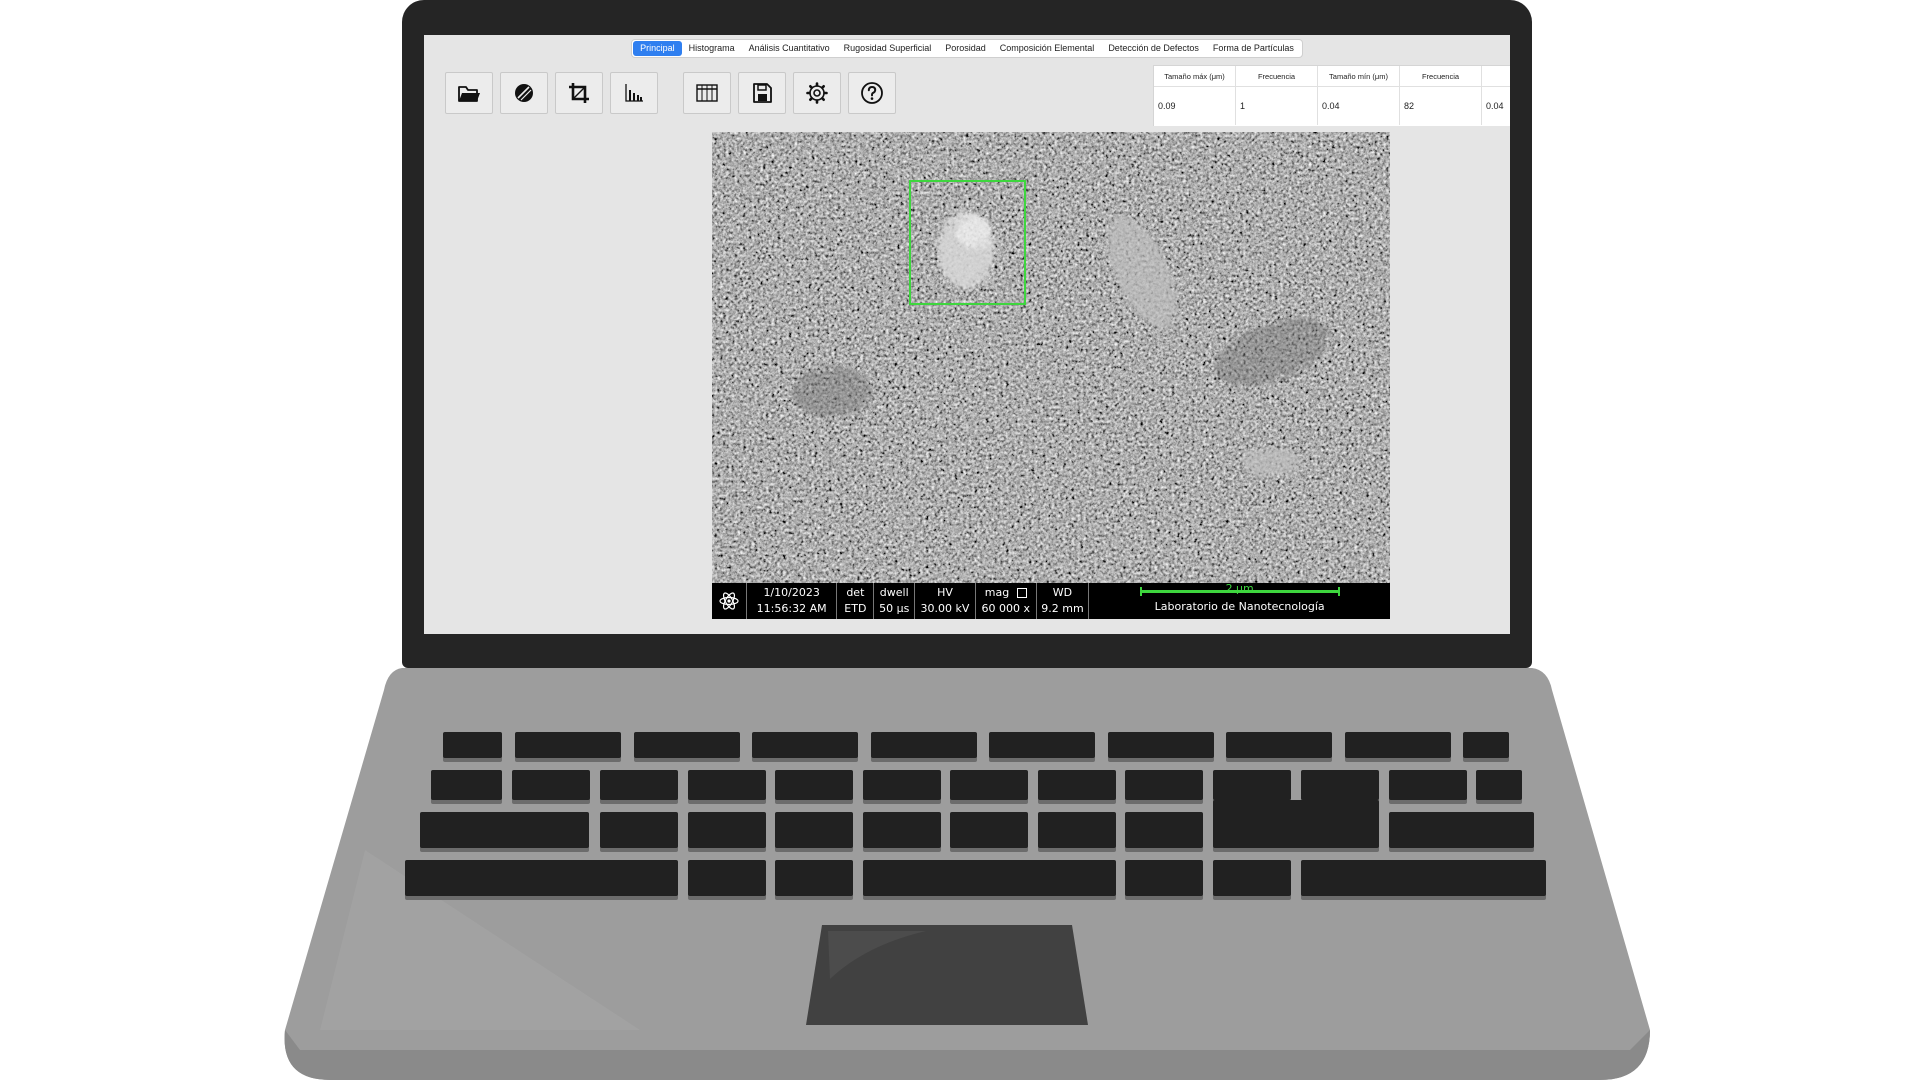 This screenshot has height=1080, width=1920. I want to click on enter-key, so click(1340, 785).